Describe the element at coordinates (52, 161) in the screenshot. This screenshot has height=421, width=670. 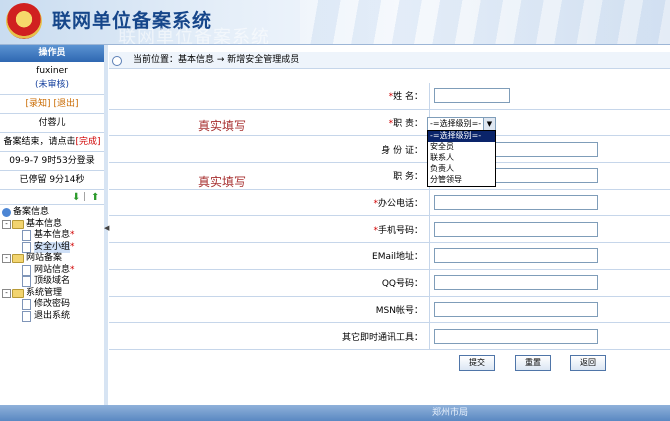
I see `login-time: 09-9-7 9时53分登录` at that location.